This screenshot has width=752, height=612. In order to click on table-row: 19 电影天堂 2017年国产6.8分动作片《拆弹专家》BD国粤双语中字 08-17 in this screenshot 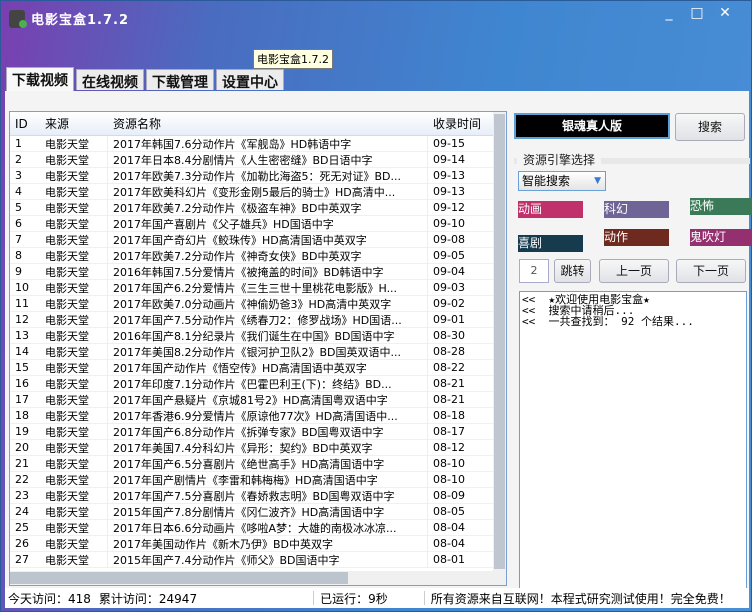, I will do `click(258, 431)`.